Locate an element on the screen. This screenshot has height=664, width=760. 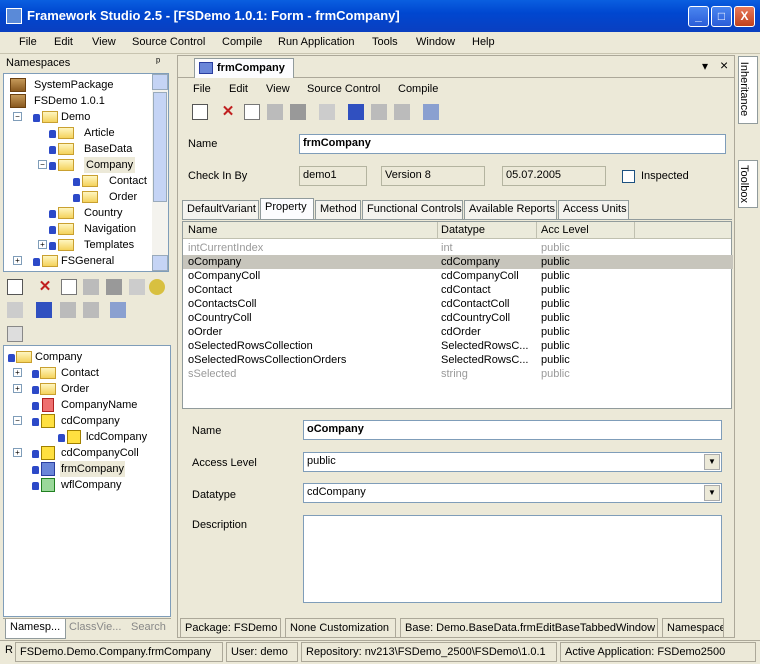
menu-file: File is located at coordinates (28, 42).